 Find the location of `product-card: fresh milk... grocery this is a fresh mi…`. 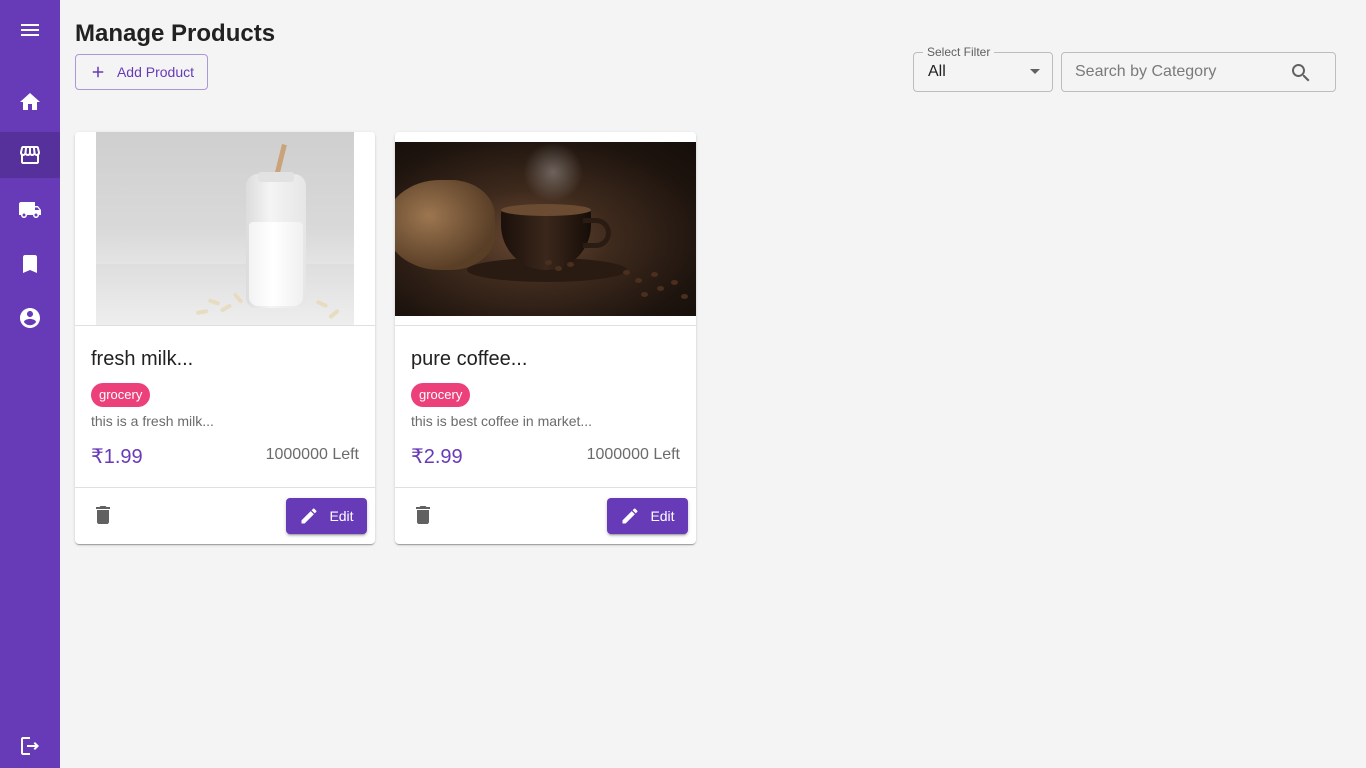

product-card: fresh milk... grocery this is a fresh mi… is located at coordinates (225, 338).